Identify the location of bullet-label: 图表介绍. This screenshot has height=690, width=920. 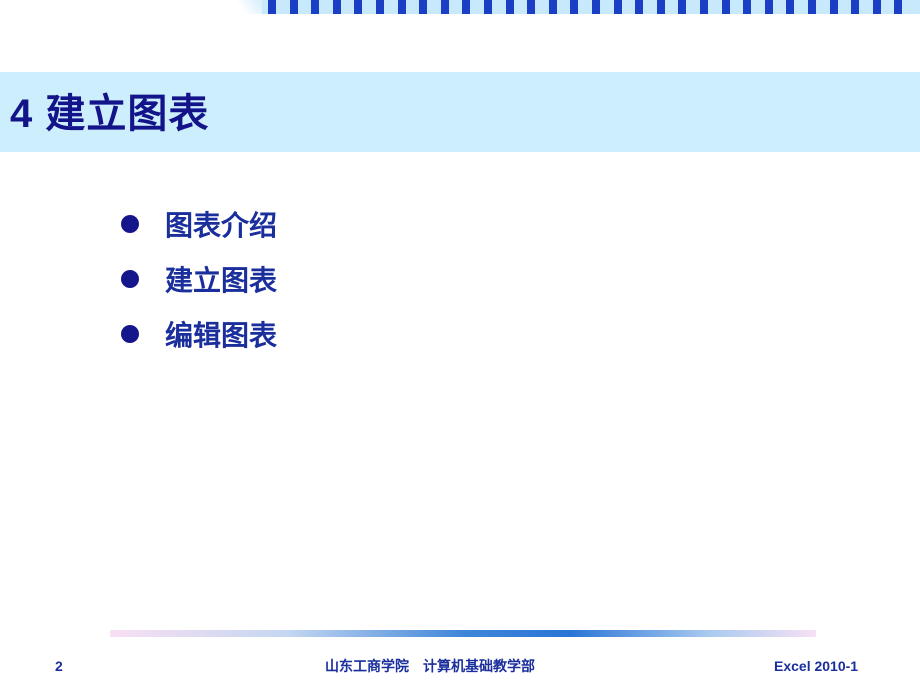
(221, 225).